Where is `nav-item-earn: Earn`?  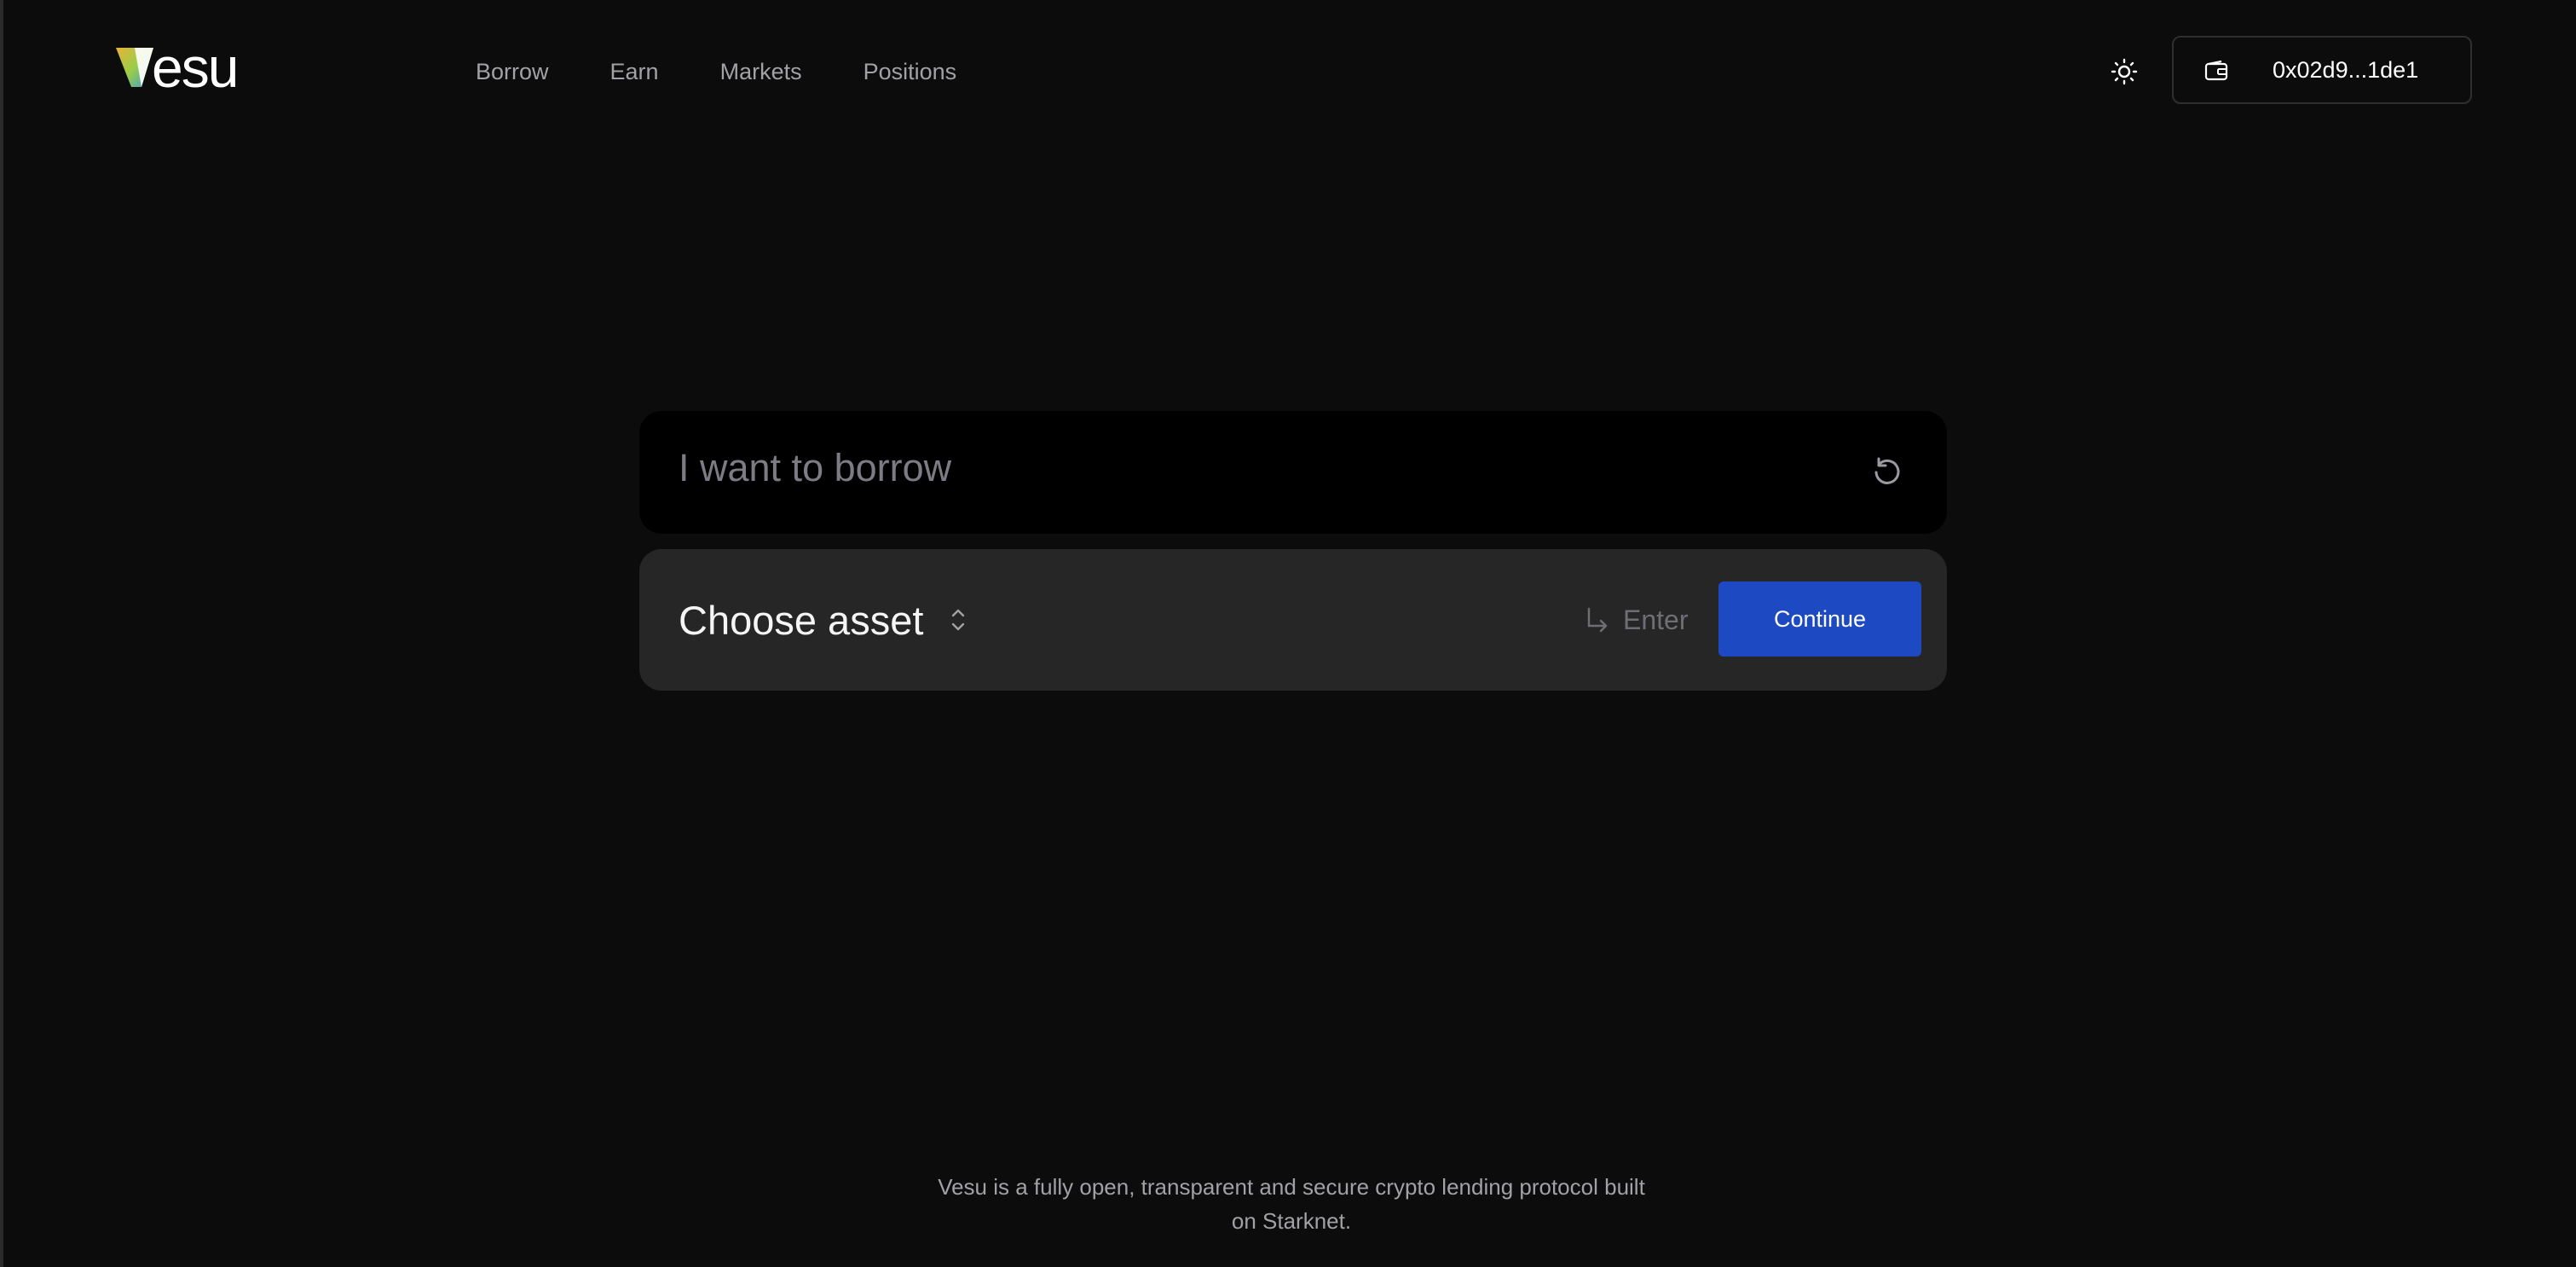
nav-item-earn: Earn is located at coordinates (634, 72).